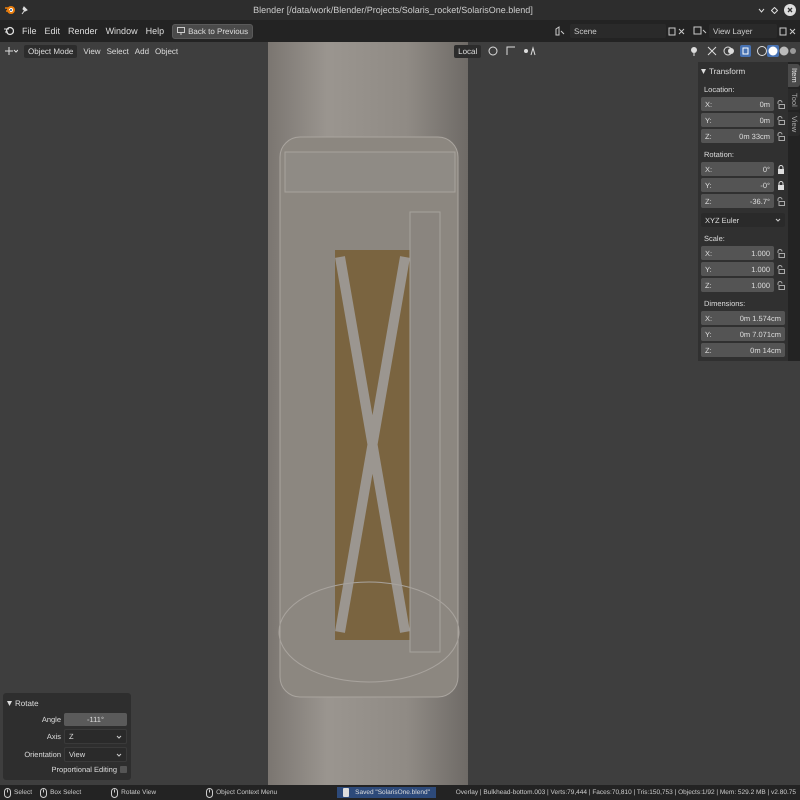 This screenshot has height=800, width=800. Describe the element at coordinates (181, 31) in the screenshot. I see `monitor-icon` at that location.